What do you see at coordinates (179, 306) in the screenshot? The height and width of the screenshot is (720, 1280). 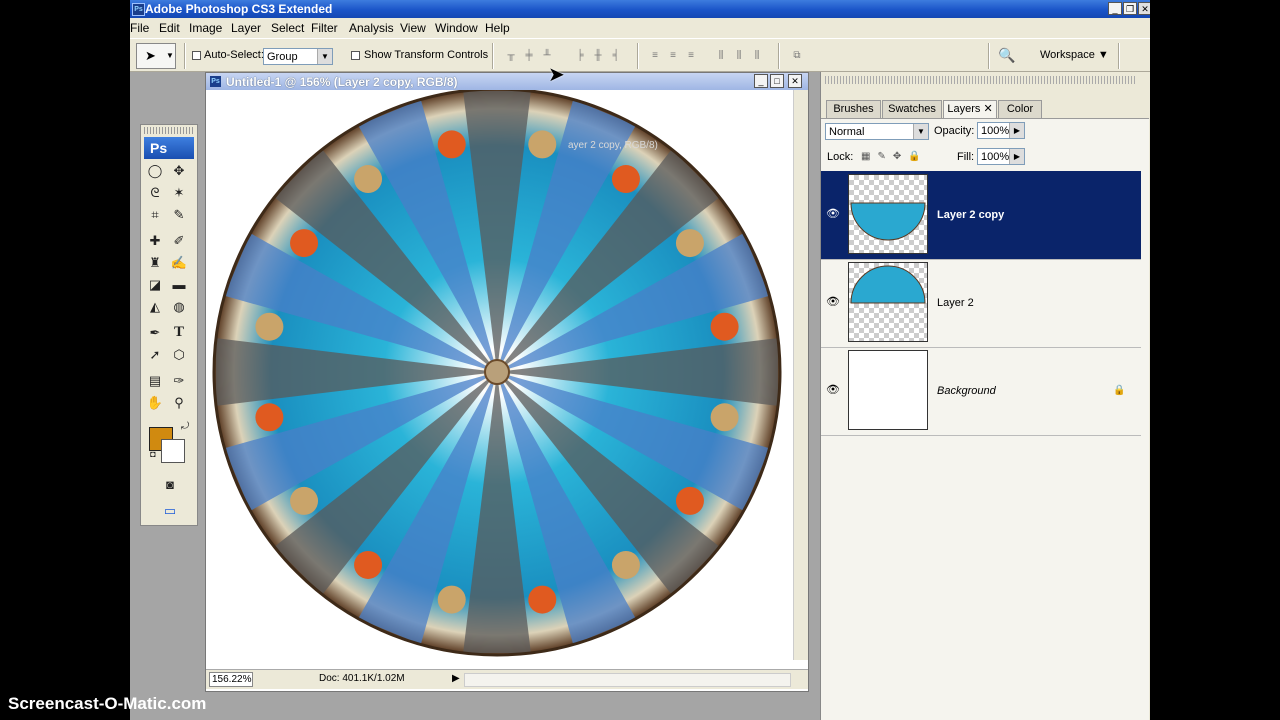 I see `dodge-tool-icon: ◍` at bounding box center [179, 306].